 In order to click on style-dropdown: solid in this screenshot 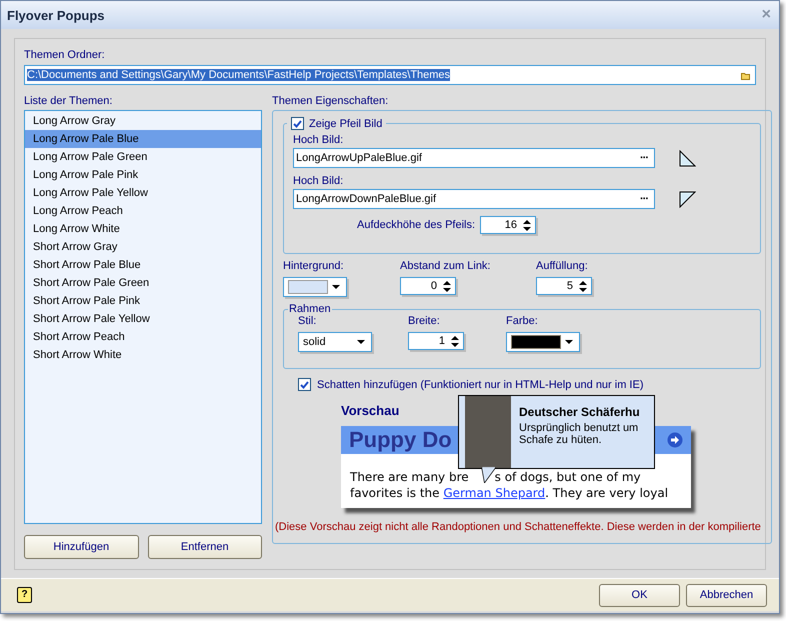, I will do `click(335, 342)`.